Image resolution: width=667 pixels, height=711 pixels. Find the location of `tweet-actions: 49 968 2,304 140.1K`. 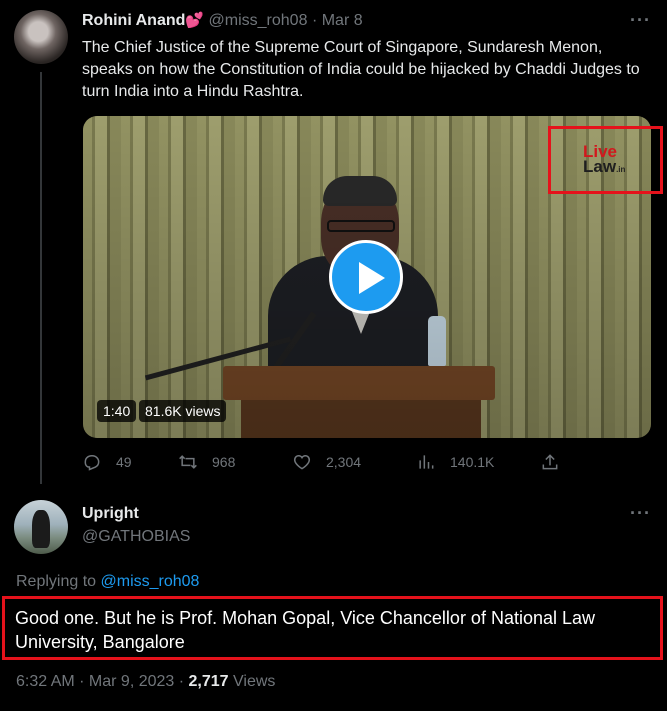

tweet-actions: 49 968 2,304 140.1K is located at coordinates (322, 464).